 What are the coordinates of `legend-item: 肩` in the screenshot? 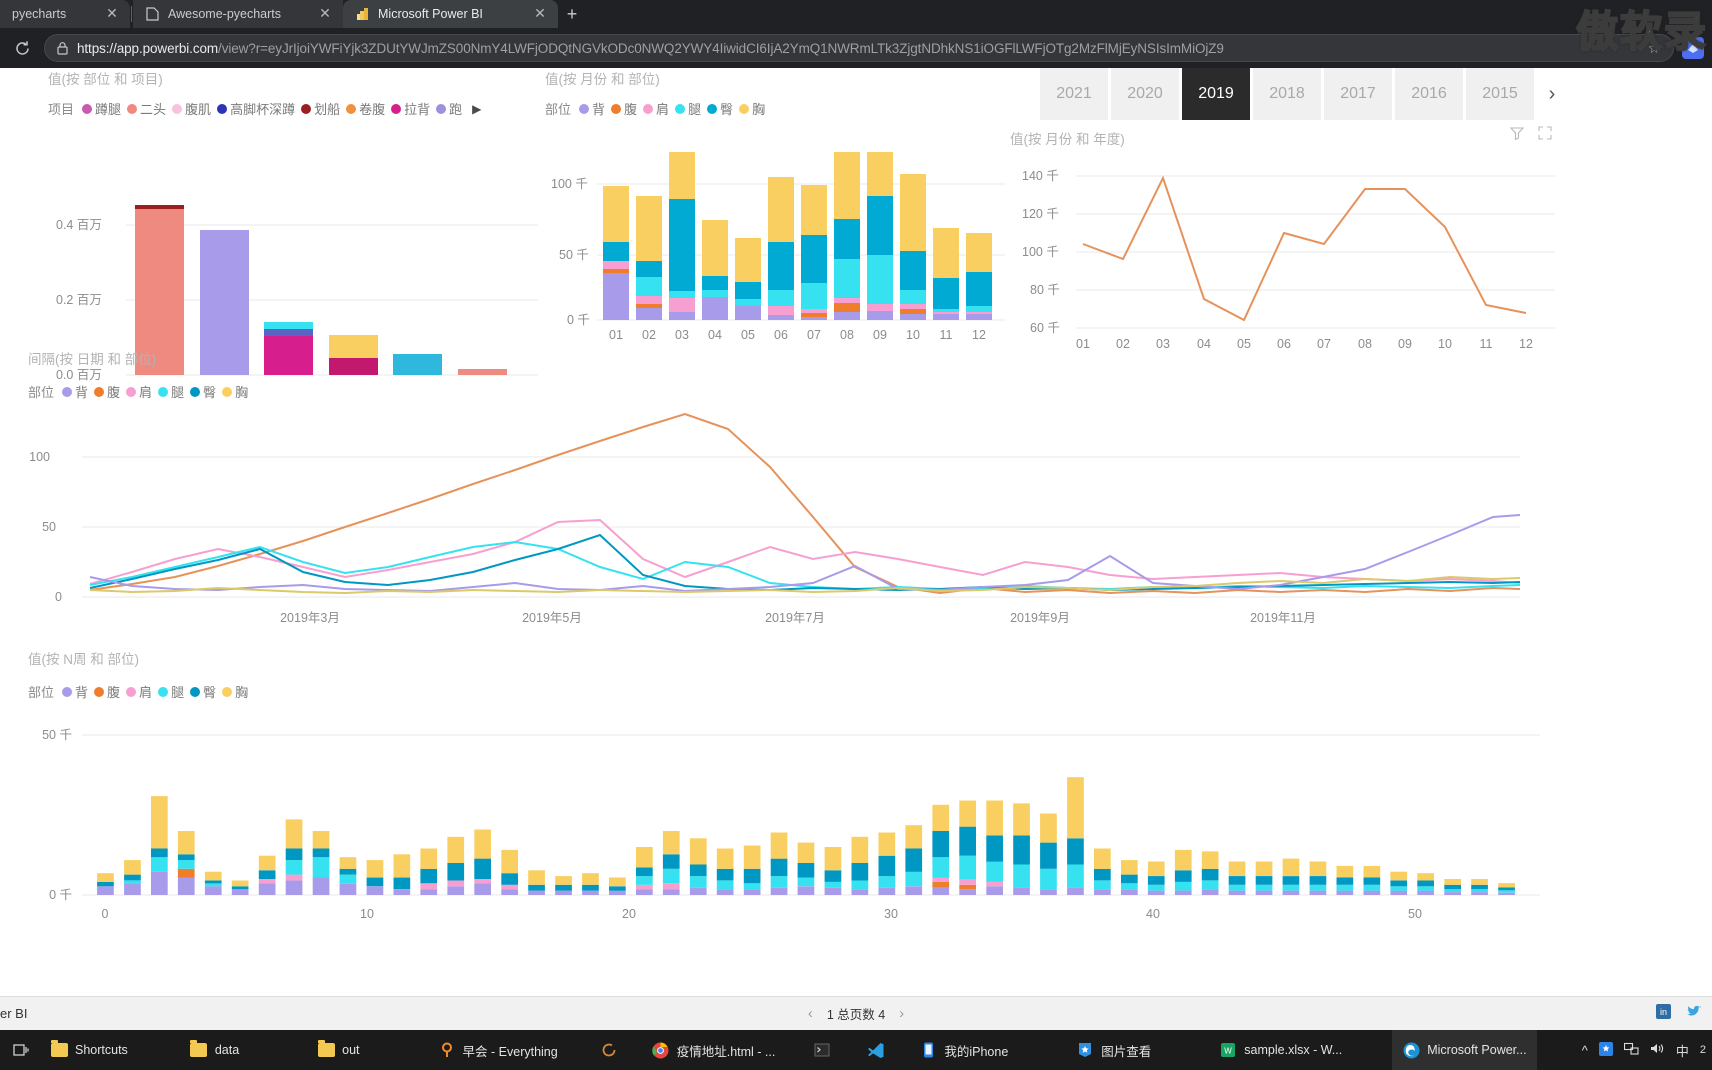 It's located at (139, 391).